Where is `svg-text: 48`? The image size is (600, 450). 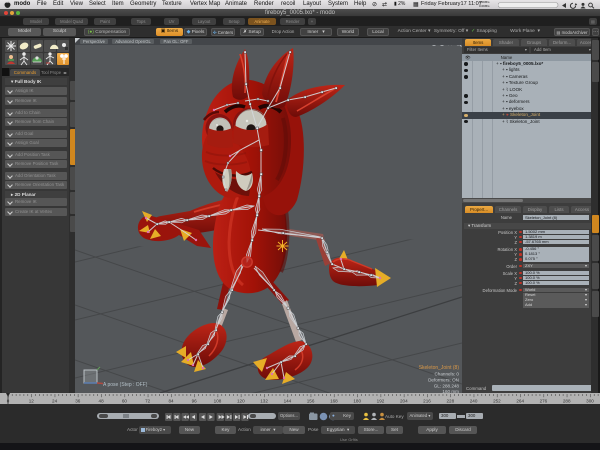
svg-text: 48 is located at coordinates (102, 401).